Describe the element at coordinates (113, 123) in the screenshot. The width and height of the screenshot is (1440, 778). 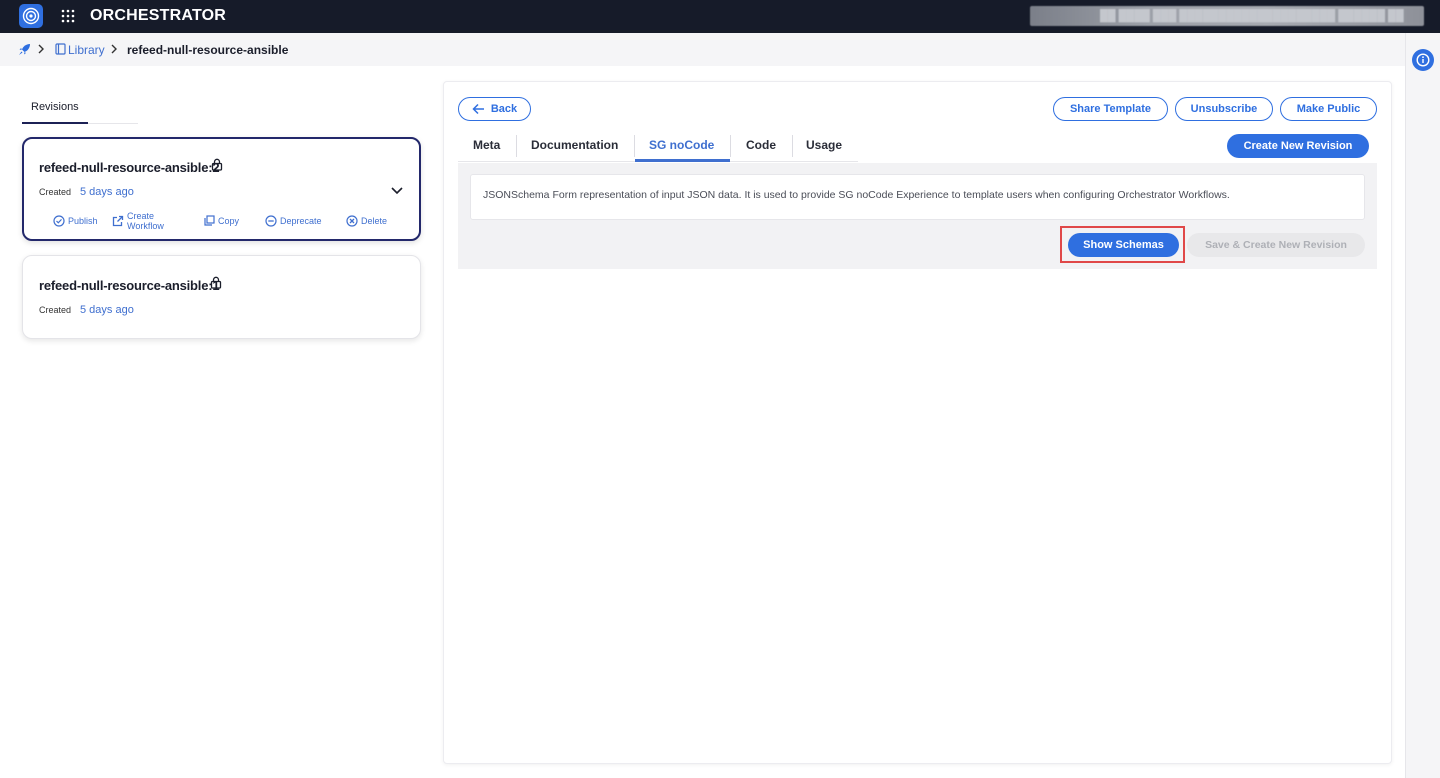
I see `tab-divider-line` at that location.